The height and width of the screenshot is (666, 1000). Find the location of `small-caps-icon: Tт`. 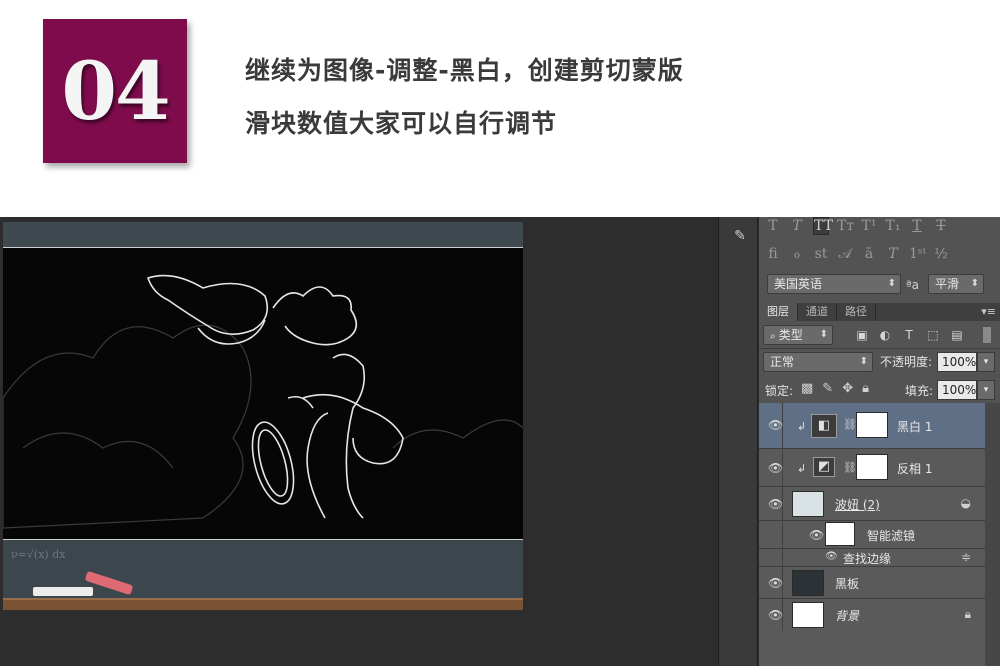

small-caps-icon: Tт is located at coordinates (845, 226).